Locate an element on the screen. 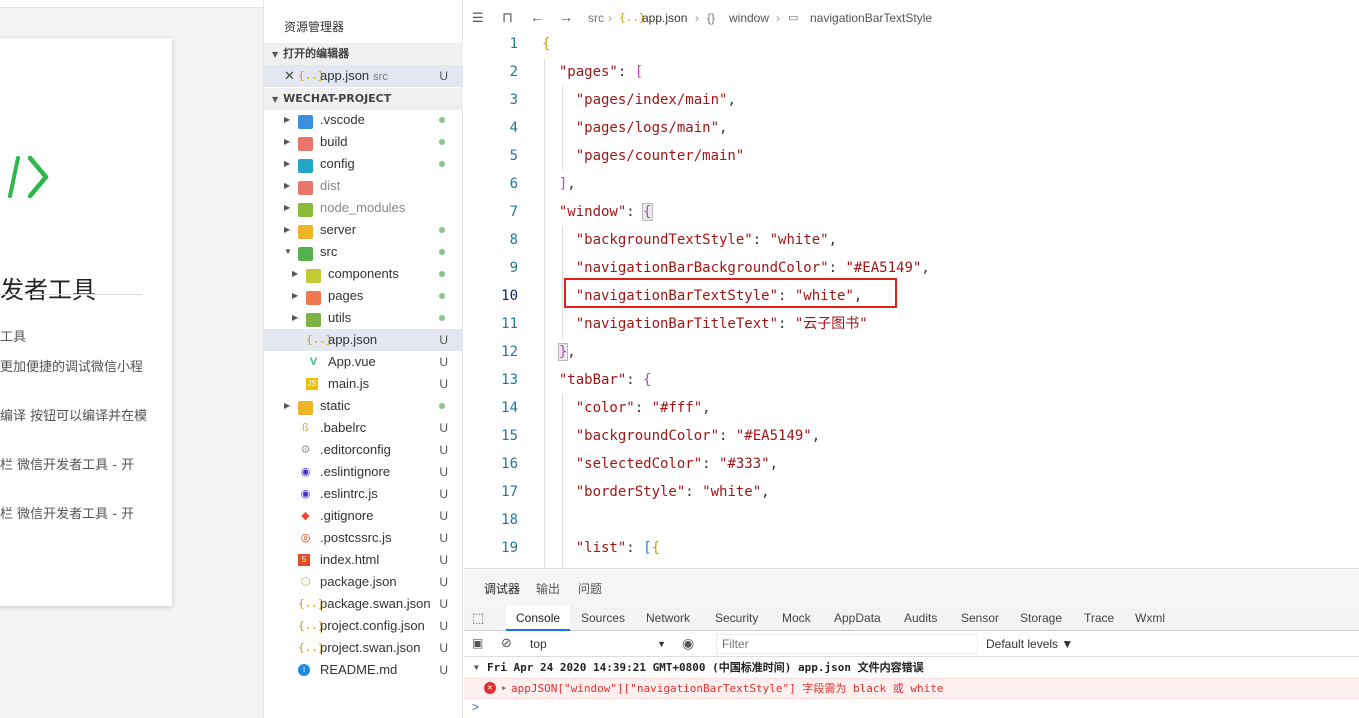  tab-output: 输出 is located at coordinates (548, 588).